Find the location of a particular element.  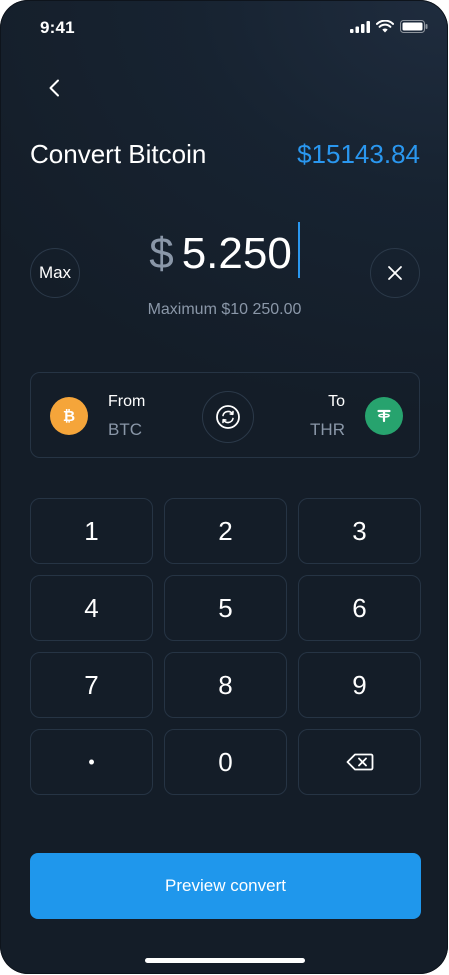

battery-icon is located at coordinates (414, 26).